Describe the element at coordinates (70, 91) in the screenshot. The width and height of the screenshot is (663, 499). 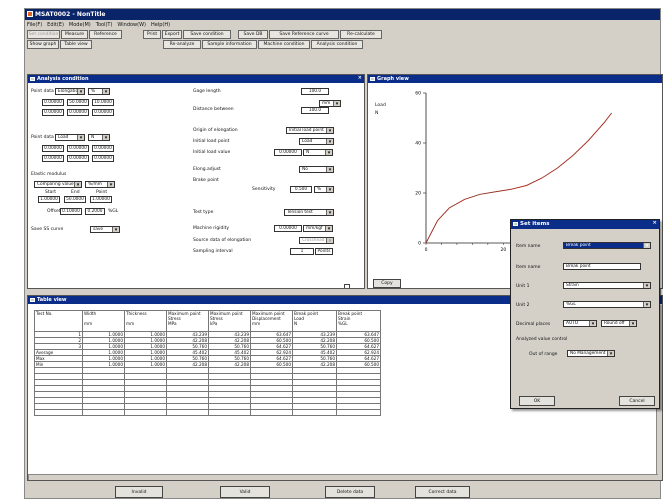
I see `point-data-type-select-1: Elongation` at that location.